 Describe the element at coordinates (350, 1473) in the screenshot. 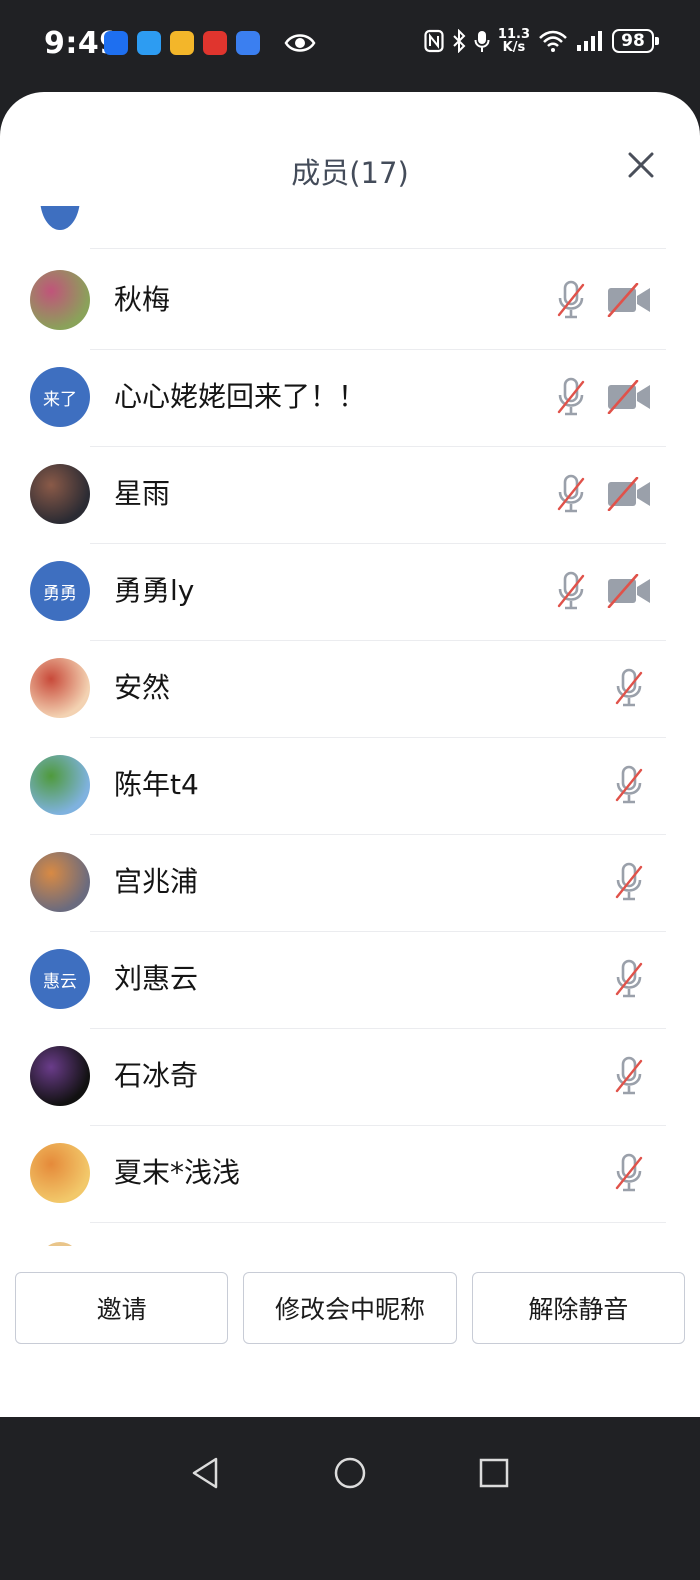

I see `home-icon` at that location.